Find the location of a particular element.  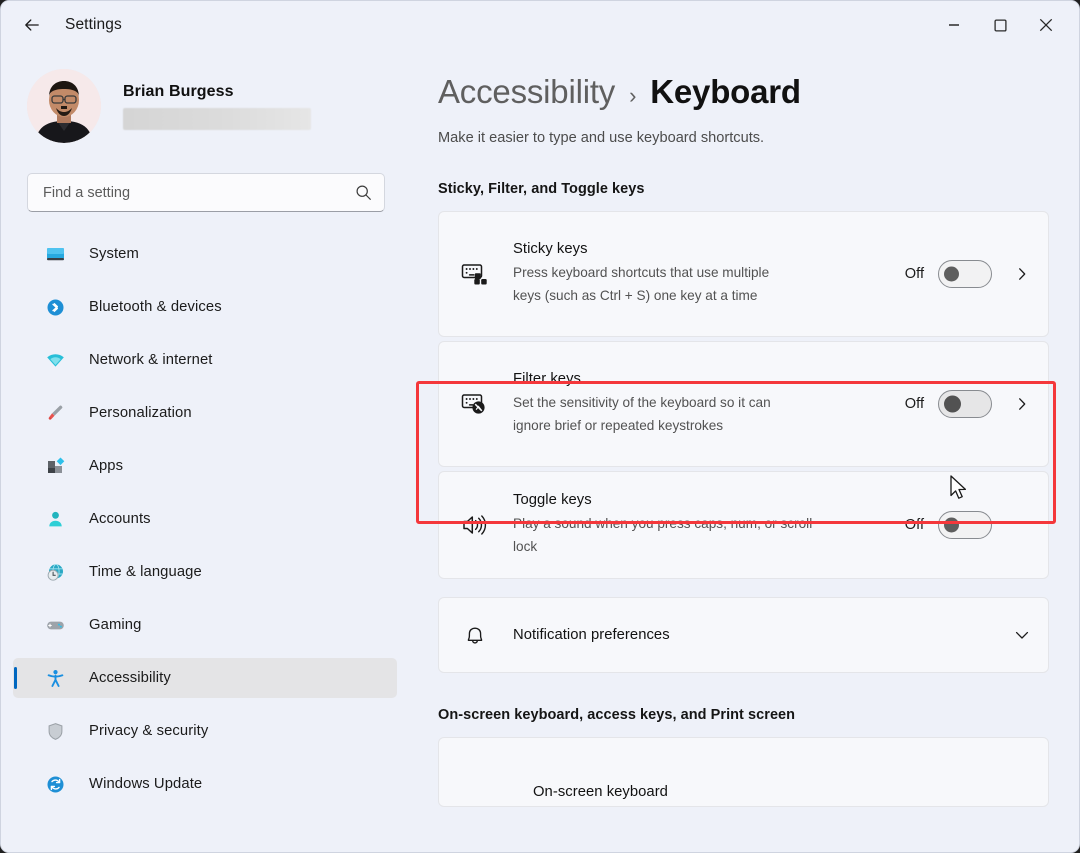

sidebar-item-label: System is located at coordinates (114, 254).